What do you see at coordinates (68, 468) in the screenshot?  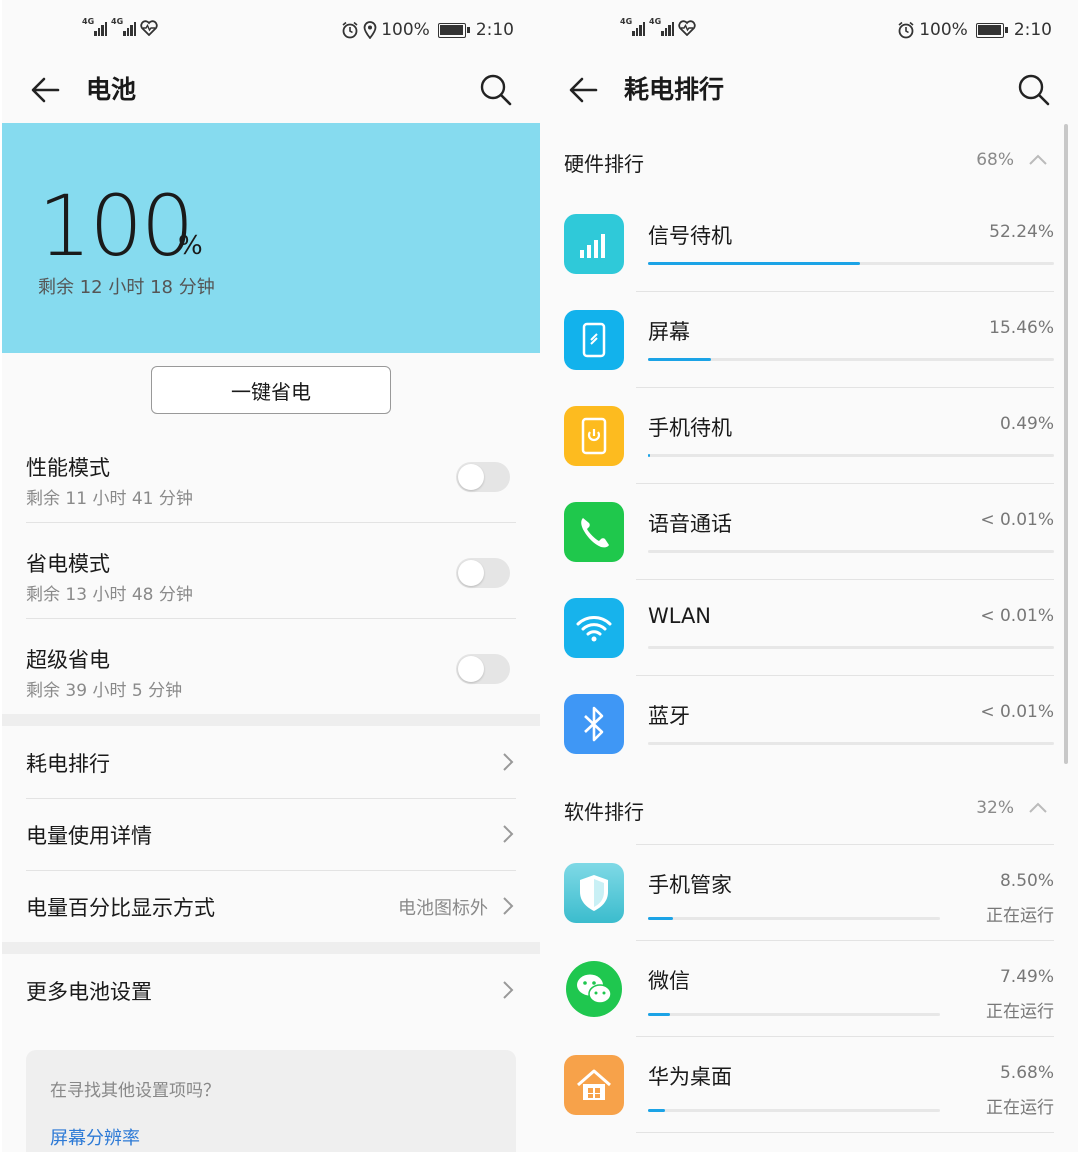 I see `mode-title: 性能模式` at bounding box center [68, 468].